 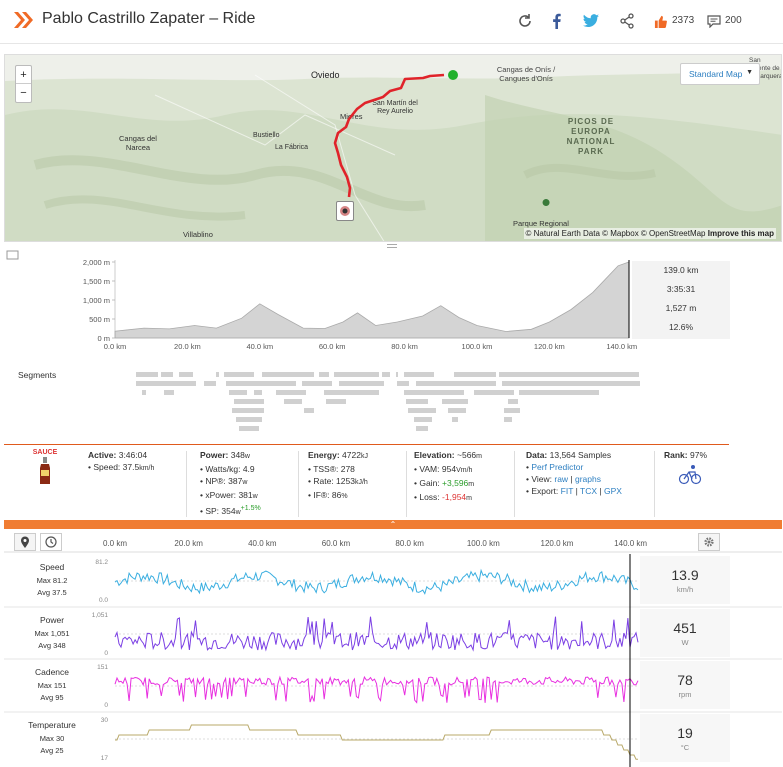 I want to click on improve-map-link: Improve this map, so click(x=741, y=233).